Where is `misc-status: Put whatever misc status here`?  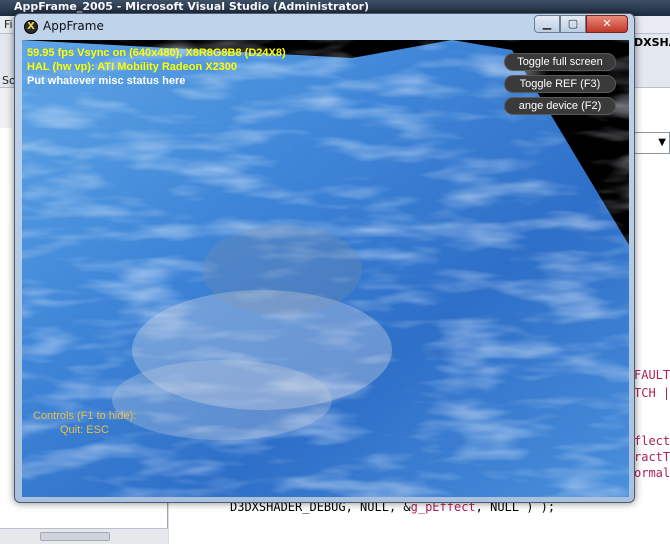
misc-status: Put whatever misc status here is located at coordinates (106, 81).